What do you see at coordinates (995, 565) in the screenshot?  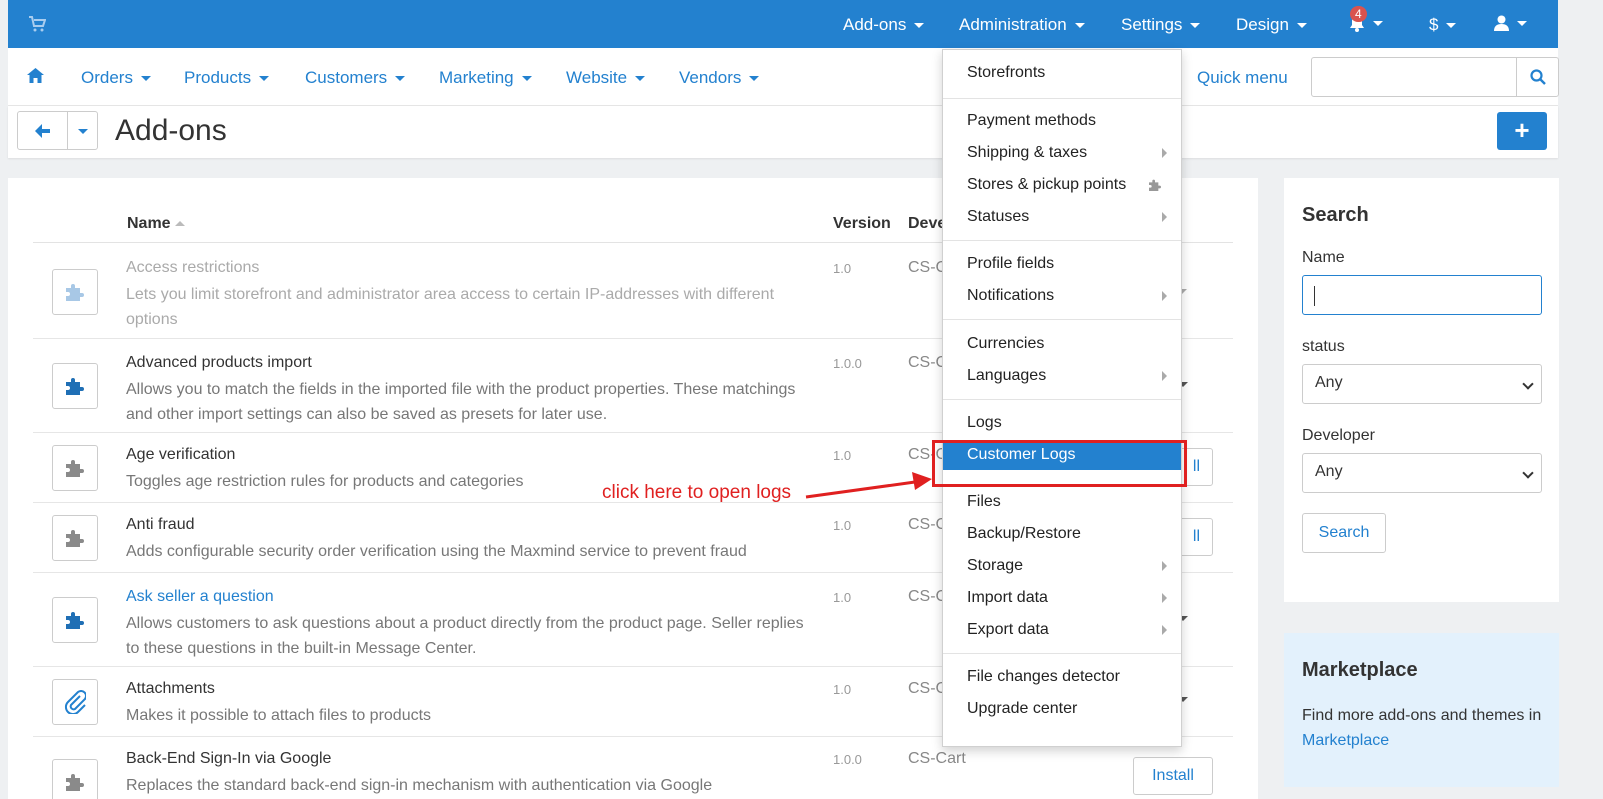 I see `menu-item-label: Storage` at bounding box center [995, 565].